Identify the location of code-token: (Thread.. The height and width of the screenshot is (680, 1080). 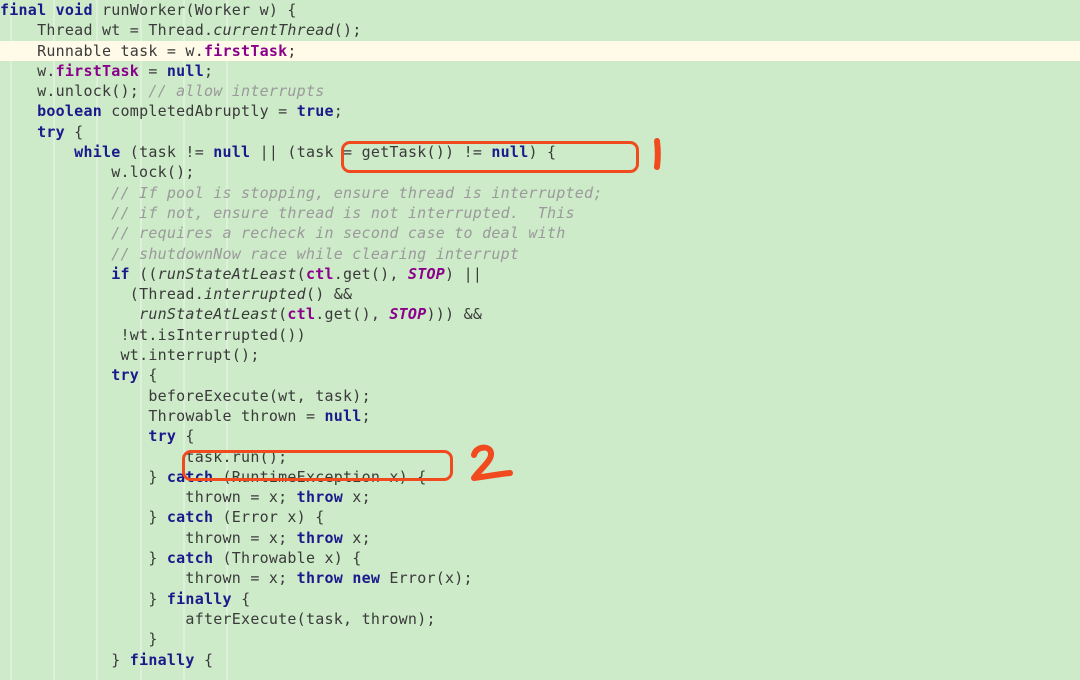
(166, 294).